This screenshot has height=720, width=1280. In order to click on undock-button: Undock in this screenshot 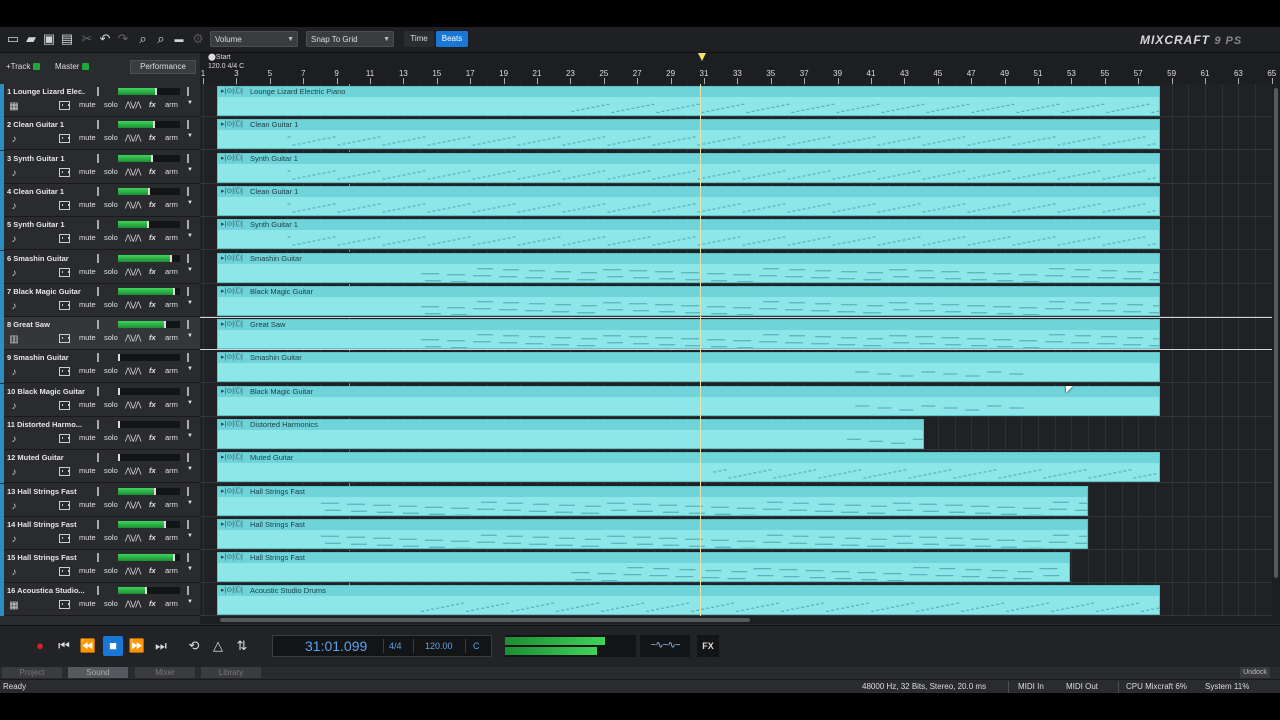, I will do `click(1255, 672)`.